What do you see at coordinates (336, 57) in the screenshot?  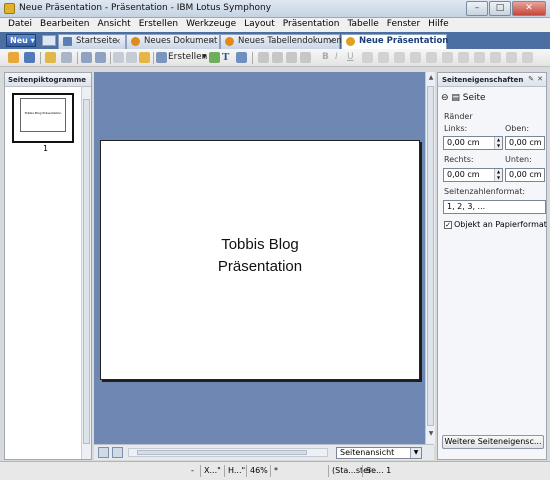 I see `italic-icon: I` at bounding box center [336, 57].